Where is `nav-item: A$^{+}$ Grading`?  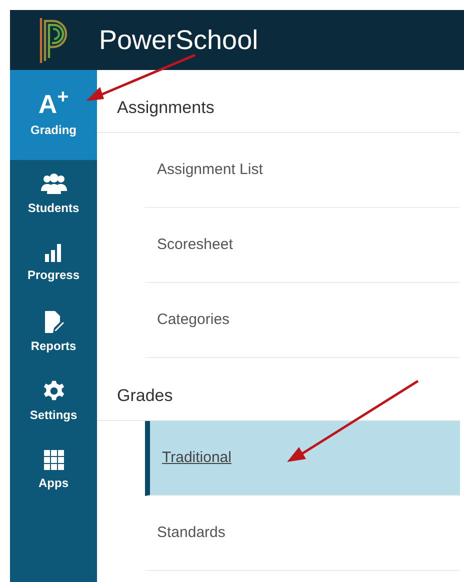 nav-item: A$^{+}$ Grading is located at coordinates (53, 115).